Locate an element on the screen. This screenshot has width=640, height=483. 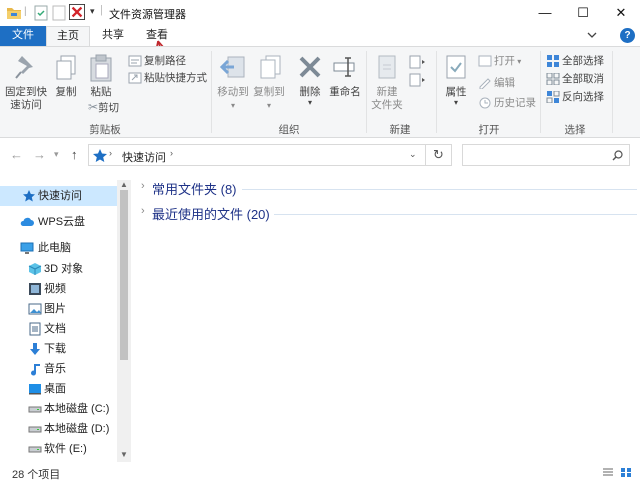
nav-scrollbar: ▲ ▼ is located at coordinates (124, 321).